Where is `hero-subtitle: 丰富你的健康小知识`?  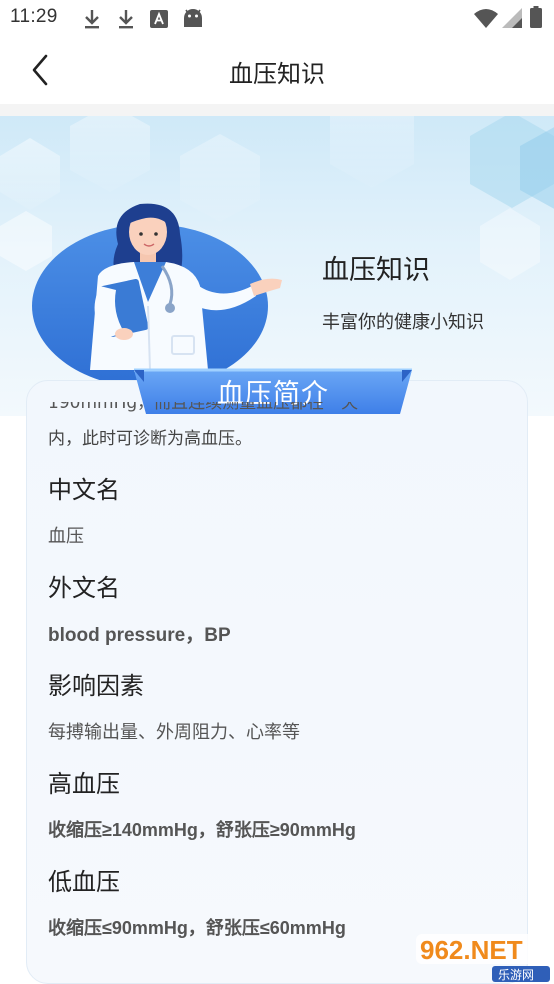
hero-subtitle: 丰富你的健康小知识 is located at coordinates (403, 322).